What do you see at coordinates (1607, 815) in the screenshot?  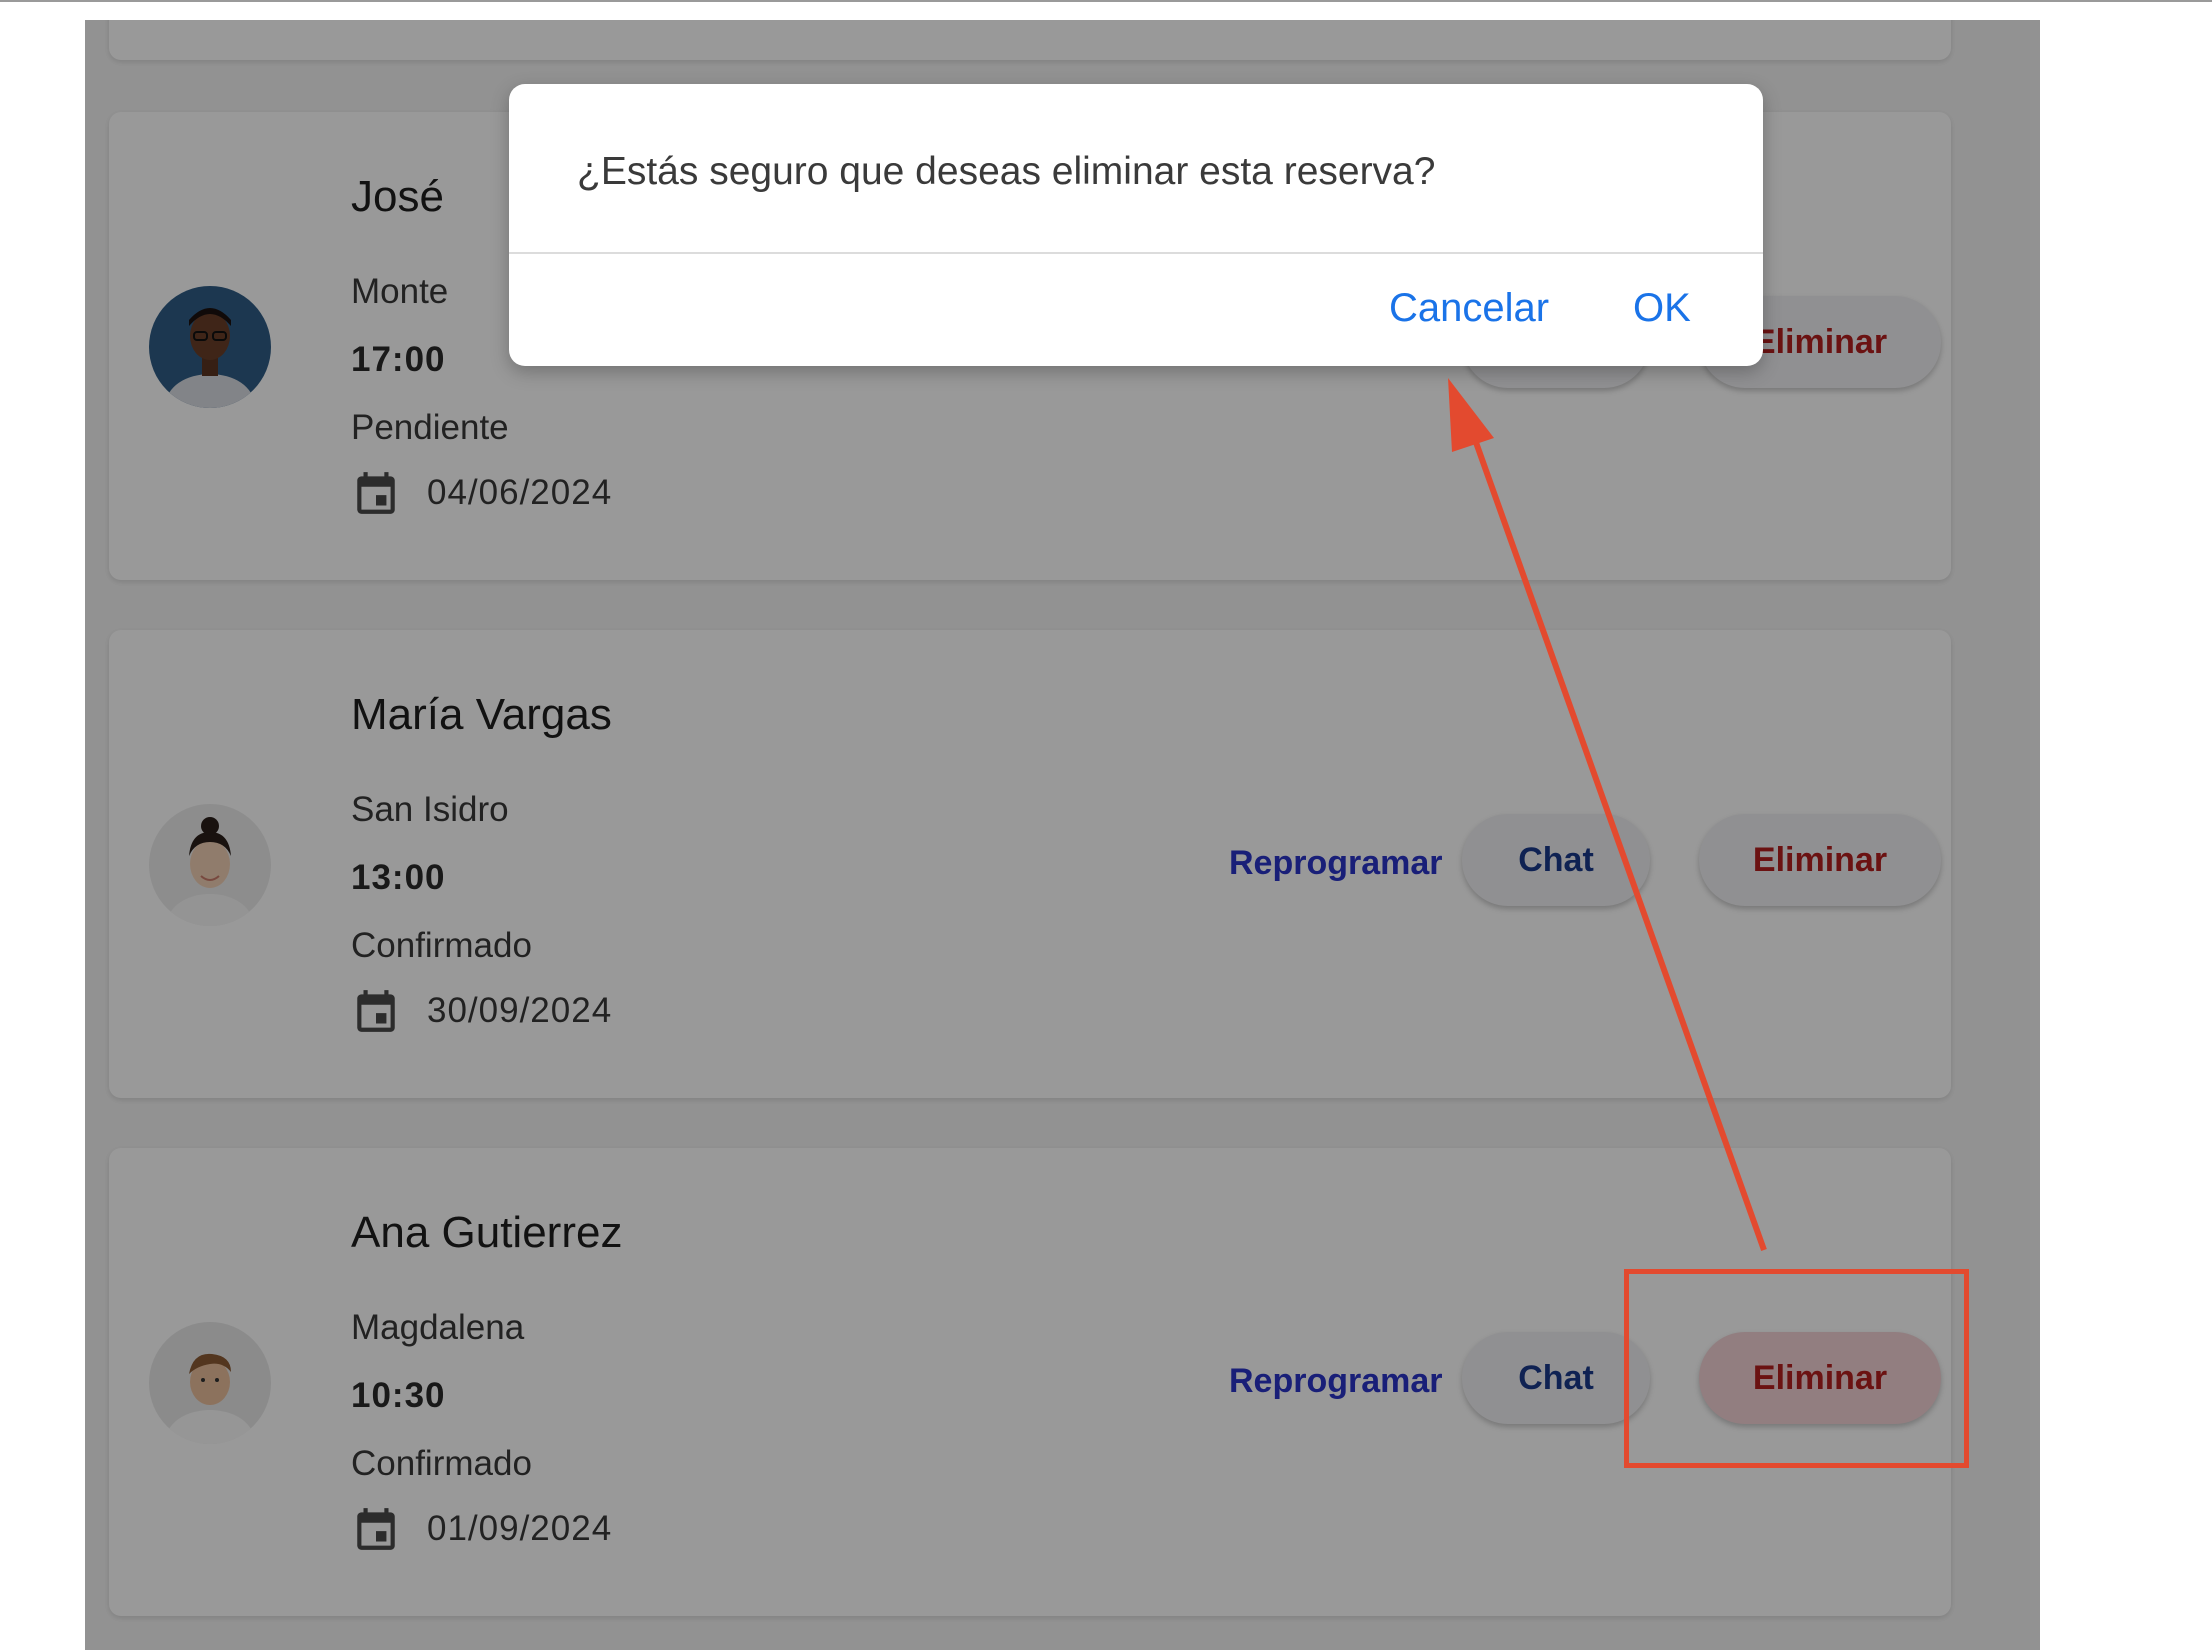 I see `arrow-annotation` at bounding box center [1607, 815].